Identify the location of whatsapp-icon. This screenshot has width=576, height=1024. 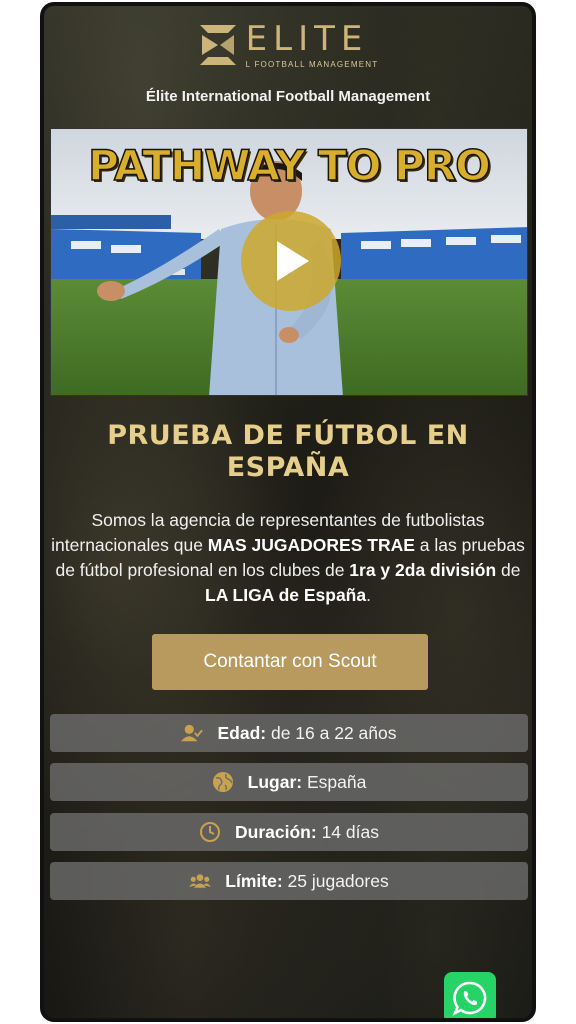
(469, 998).